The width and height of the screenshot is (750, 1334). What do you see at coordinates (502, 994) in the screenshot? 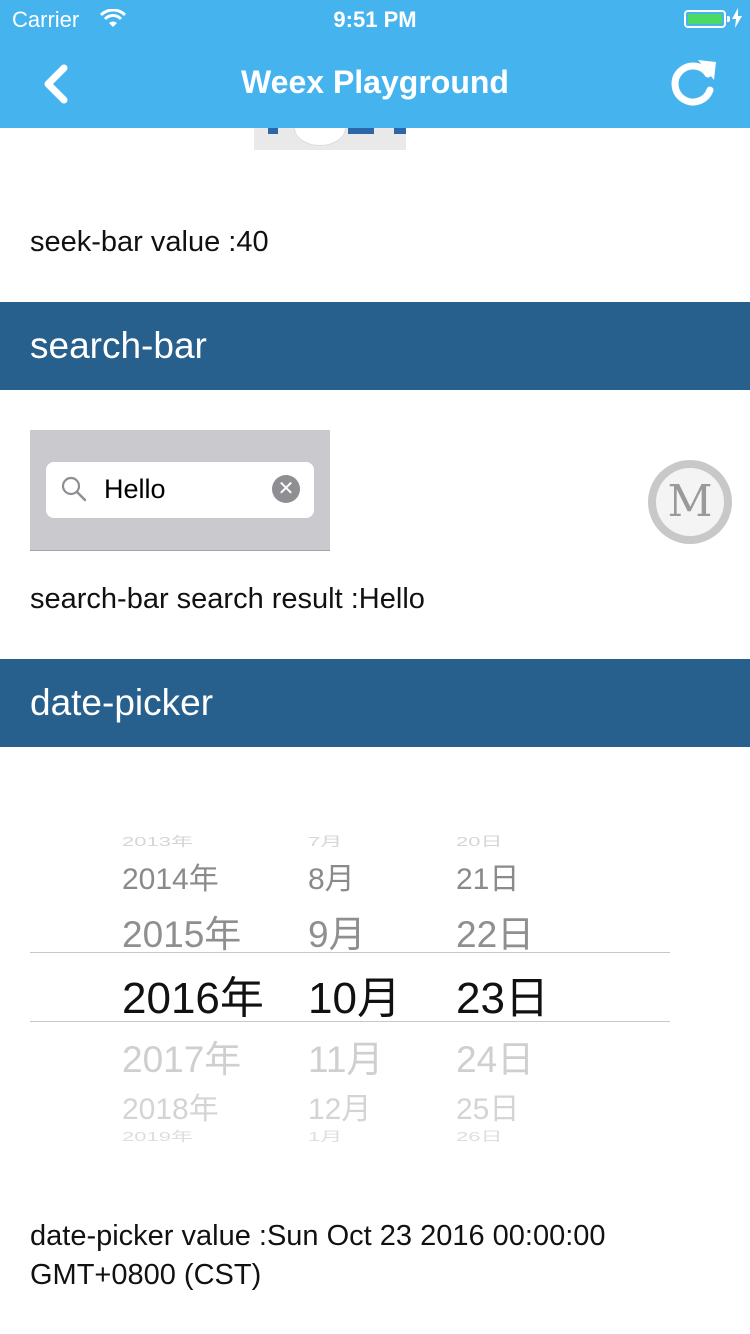
I see `day-option-selected: 23日` at bounding box center [502, 994].